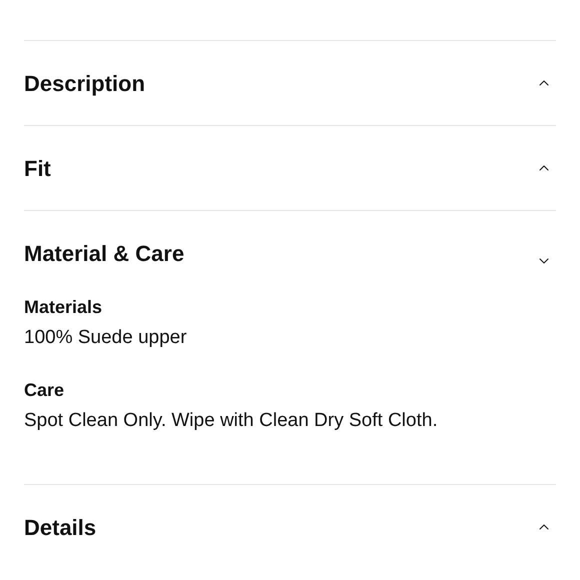  Describe the element at coordinates (106, 338) in the screenshot. I see `section-text: 100% Suede upper` at that location.